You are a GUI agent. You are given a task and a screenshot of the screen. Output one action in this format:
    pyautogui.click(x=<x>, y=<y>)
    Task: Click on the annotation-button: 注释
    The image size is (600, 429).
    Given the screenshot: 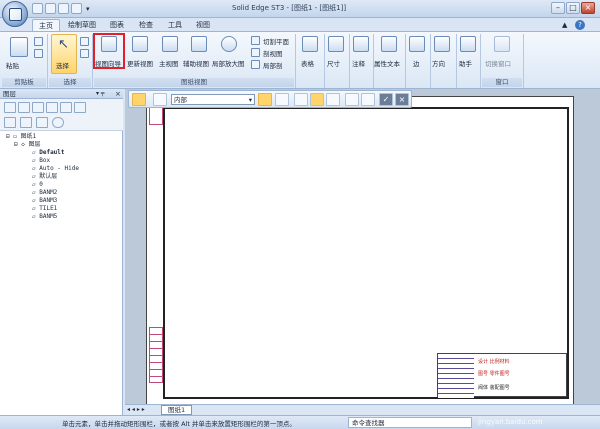 What is the action you would take?
    pyautogui.click(x=358, y=63)
    